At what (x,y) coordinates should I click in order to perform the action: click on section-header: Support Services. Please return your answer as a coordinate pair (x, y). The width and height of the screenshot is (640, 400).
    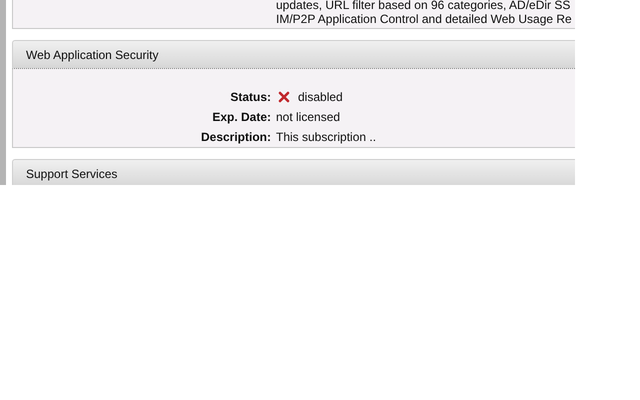
    Looking at the image, I should click on (293, 172).